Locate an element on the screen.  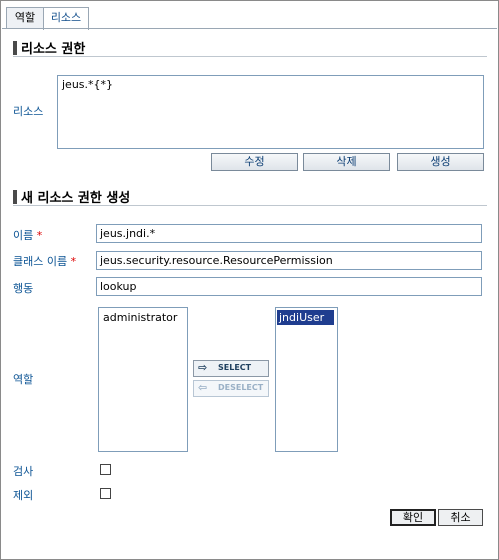
tab-resources: 리소스 is located at coordinates (66, 18).